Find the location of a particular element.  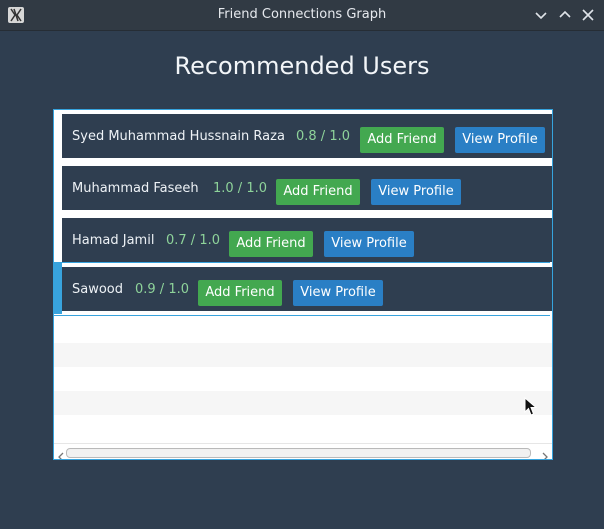

window-title: Friend Connections Graph is located at coordinates (302, 14).